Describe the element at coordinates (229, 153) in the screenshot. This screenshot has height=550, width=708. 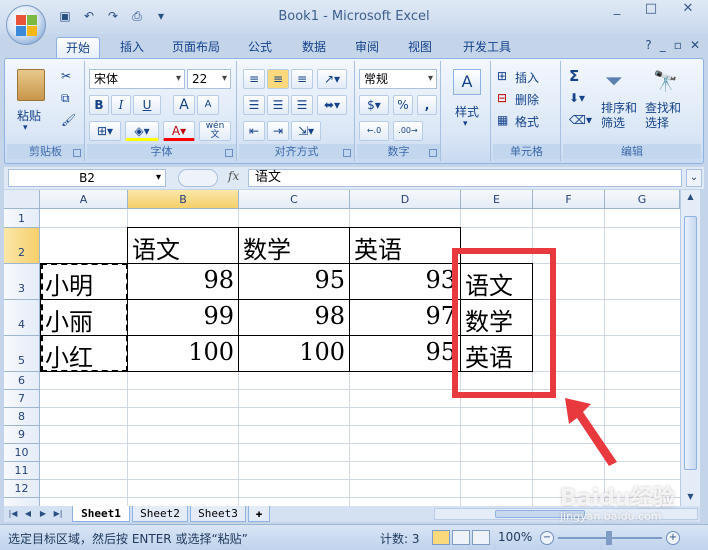
I see `font-dialog-launcher` at that location.